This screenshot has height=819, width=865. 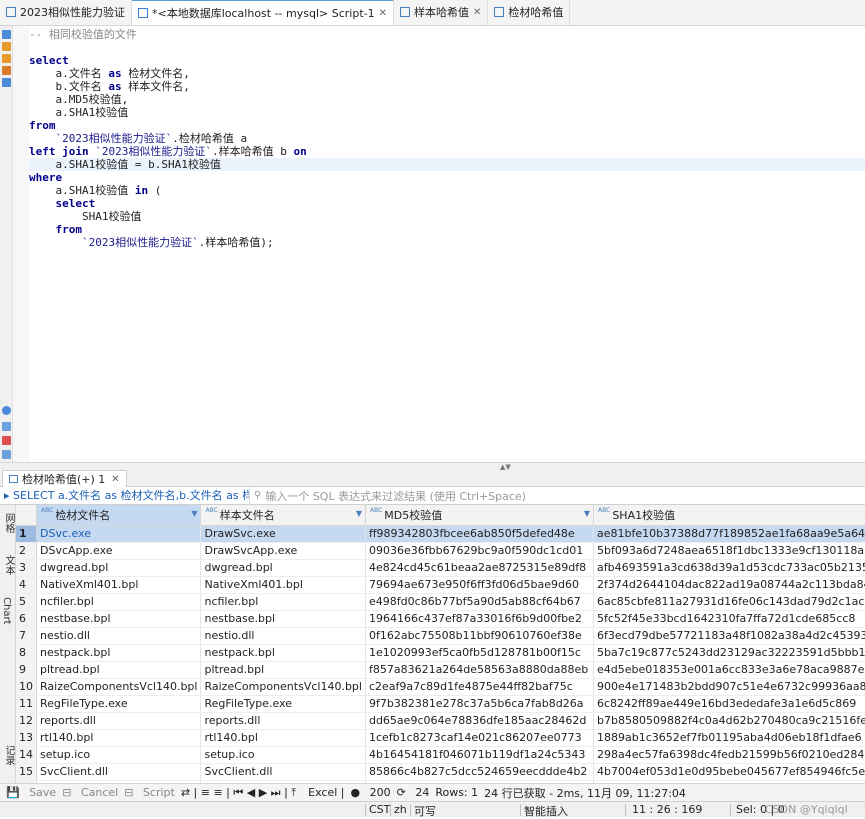 I want to click on table-cell: rtl140.bpl, so click(x=283, y=738).